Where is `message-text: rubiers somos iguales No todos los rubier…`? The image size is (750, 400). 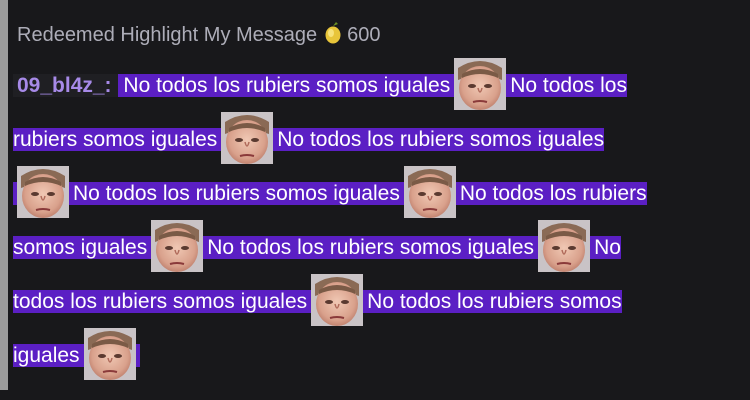 message-text: rubiers somos iguales No todos los rubier… is located at coordinates (309, 138).